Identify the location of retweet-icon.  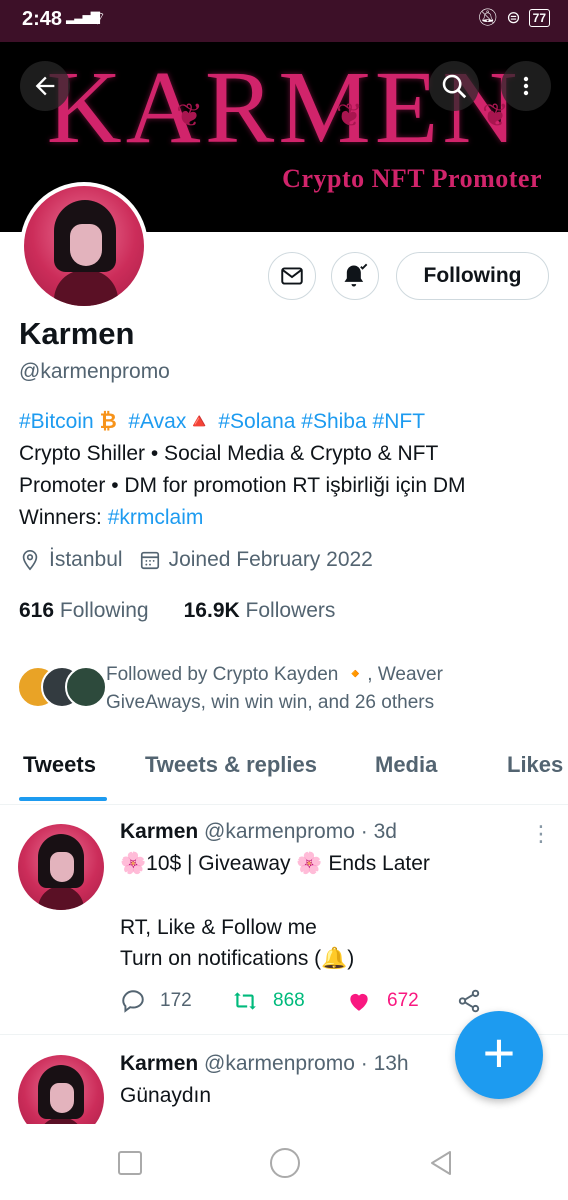
(245, 1001).